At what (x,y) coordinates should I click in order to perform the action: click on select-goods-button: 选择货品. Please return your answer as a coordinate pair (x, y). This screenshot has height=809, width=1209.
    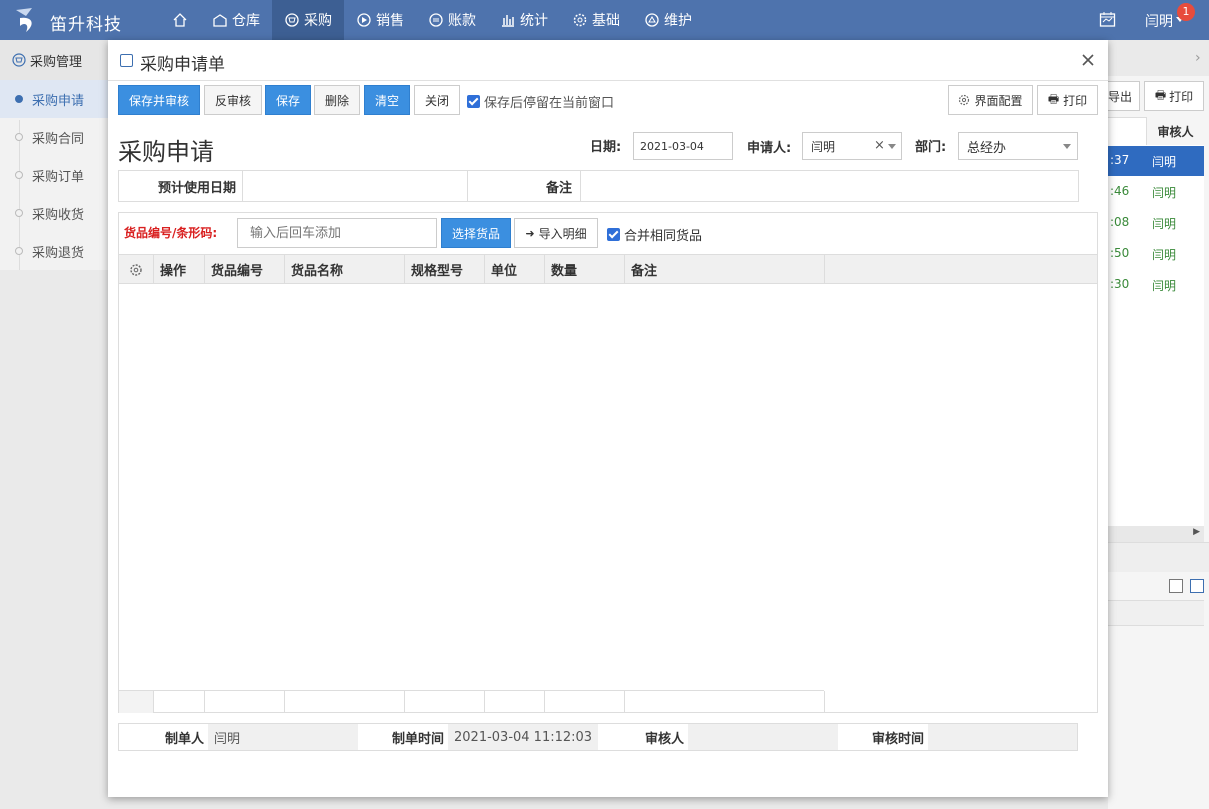
    Looking at the image, I should click on (476, 233).